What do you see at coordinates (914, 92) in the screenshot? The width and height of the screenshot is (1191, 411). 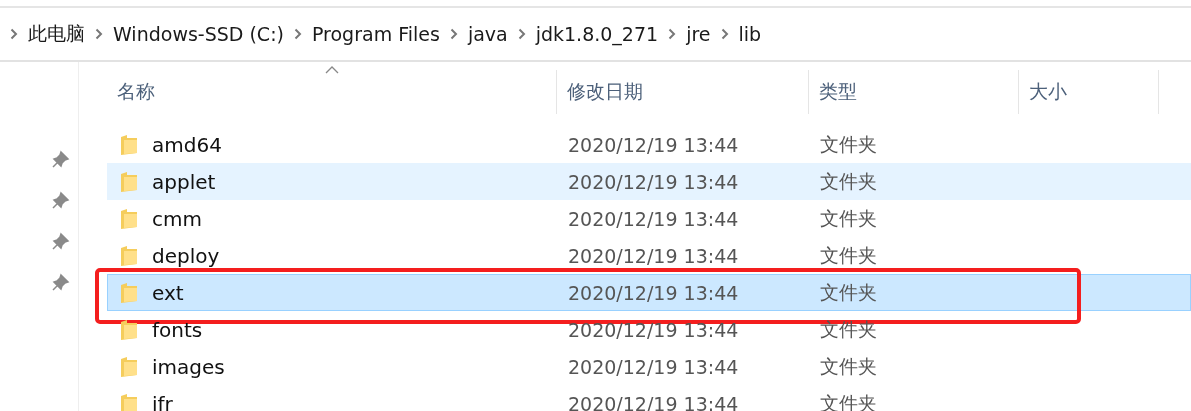 I see `column-header: 类型` at bounding box center [914, 92].